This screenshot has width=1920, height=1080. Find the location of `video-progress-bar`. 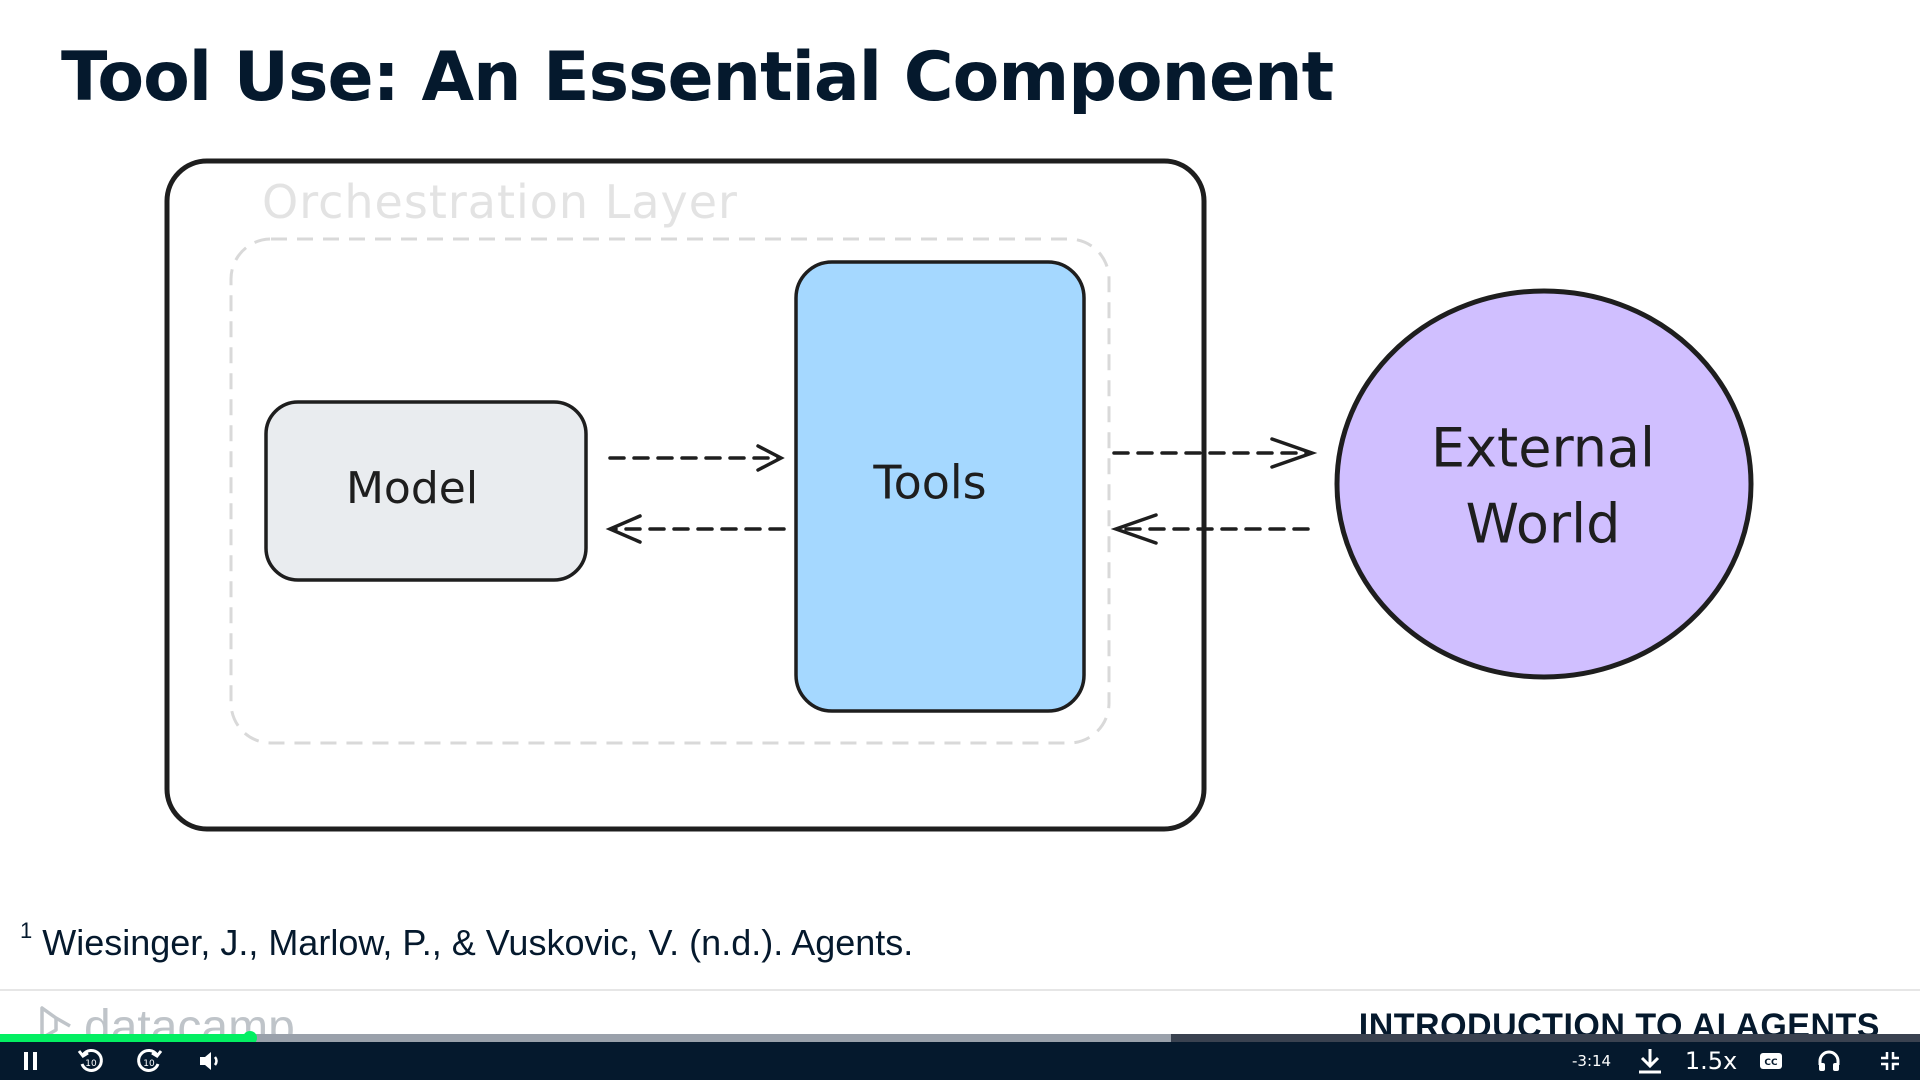

video-progress-bar is located at coordinates (960, 1038).